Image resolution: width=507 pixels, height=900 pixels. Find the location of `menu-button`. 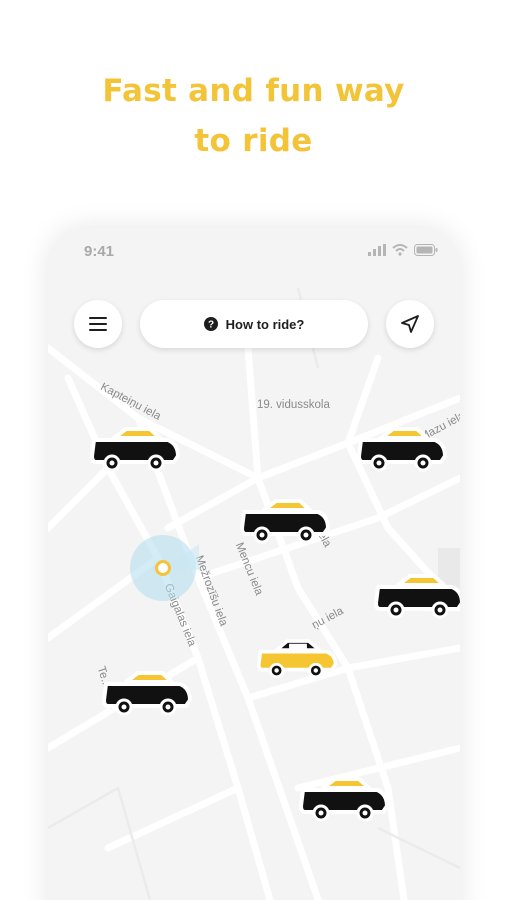

menu-button is located at coordinates (98, 324).